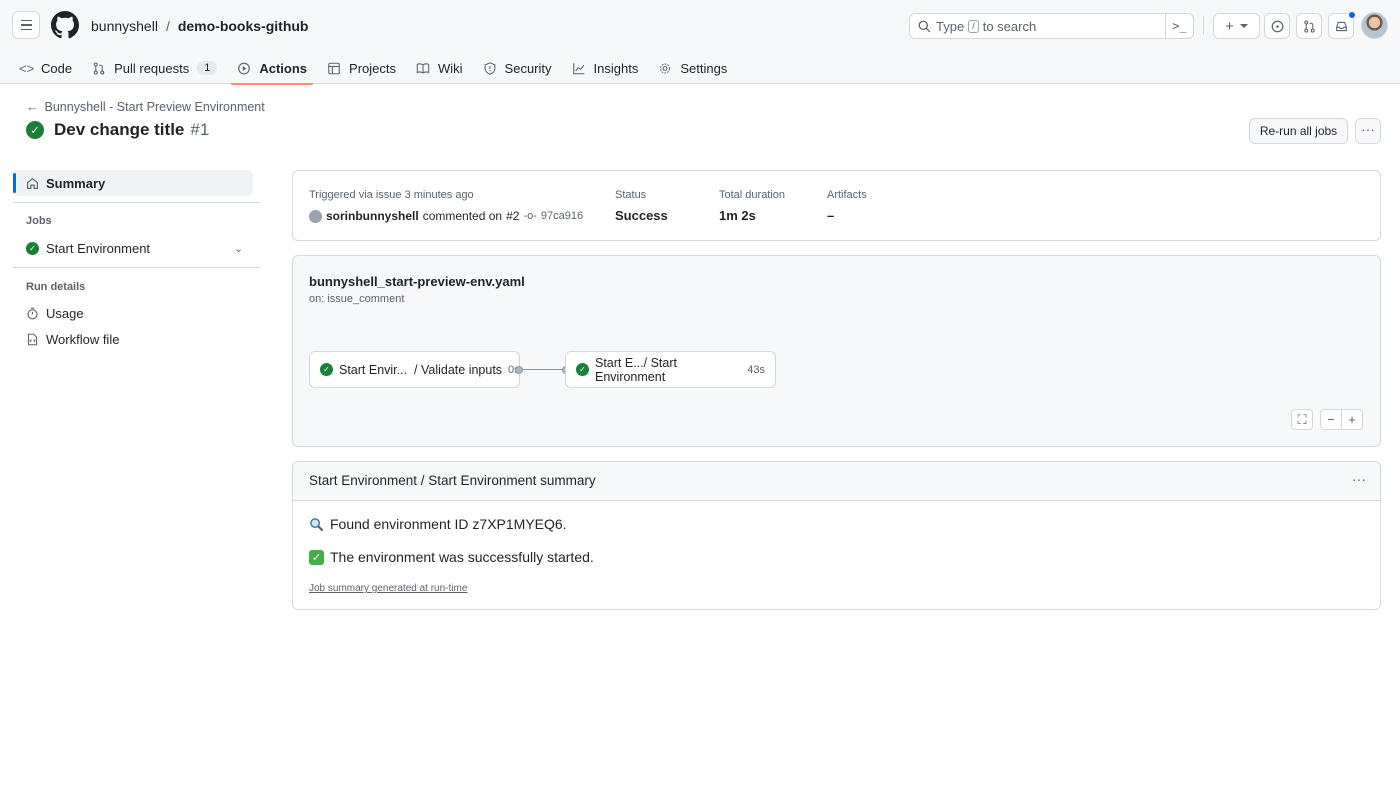 The height and width of the screenshot is (810, 1400). I want to click on play-icon, so click(244, 68).